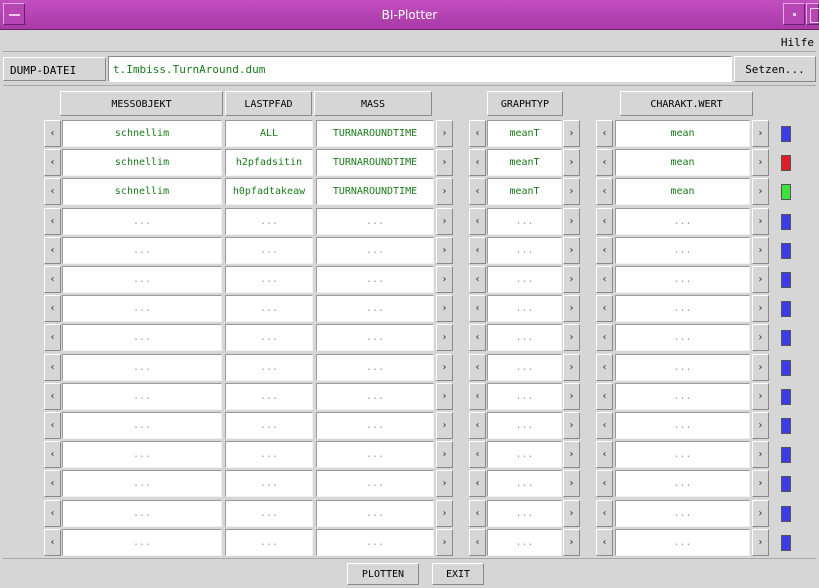  What do you see at coordinates (458, 574) in the screenshot?
I see `exit-button: EXIT` at bounding box center [458, 574].